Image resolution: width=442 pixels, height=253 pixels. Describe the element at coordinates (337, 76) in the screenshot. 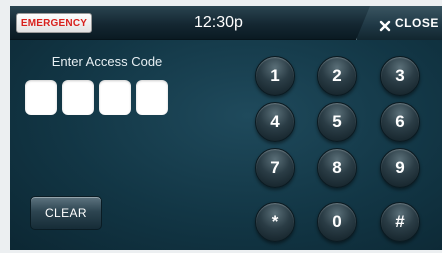

I see `key-2: 2` at that location.